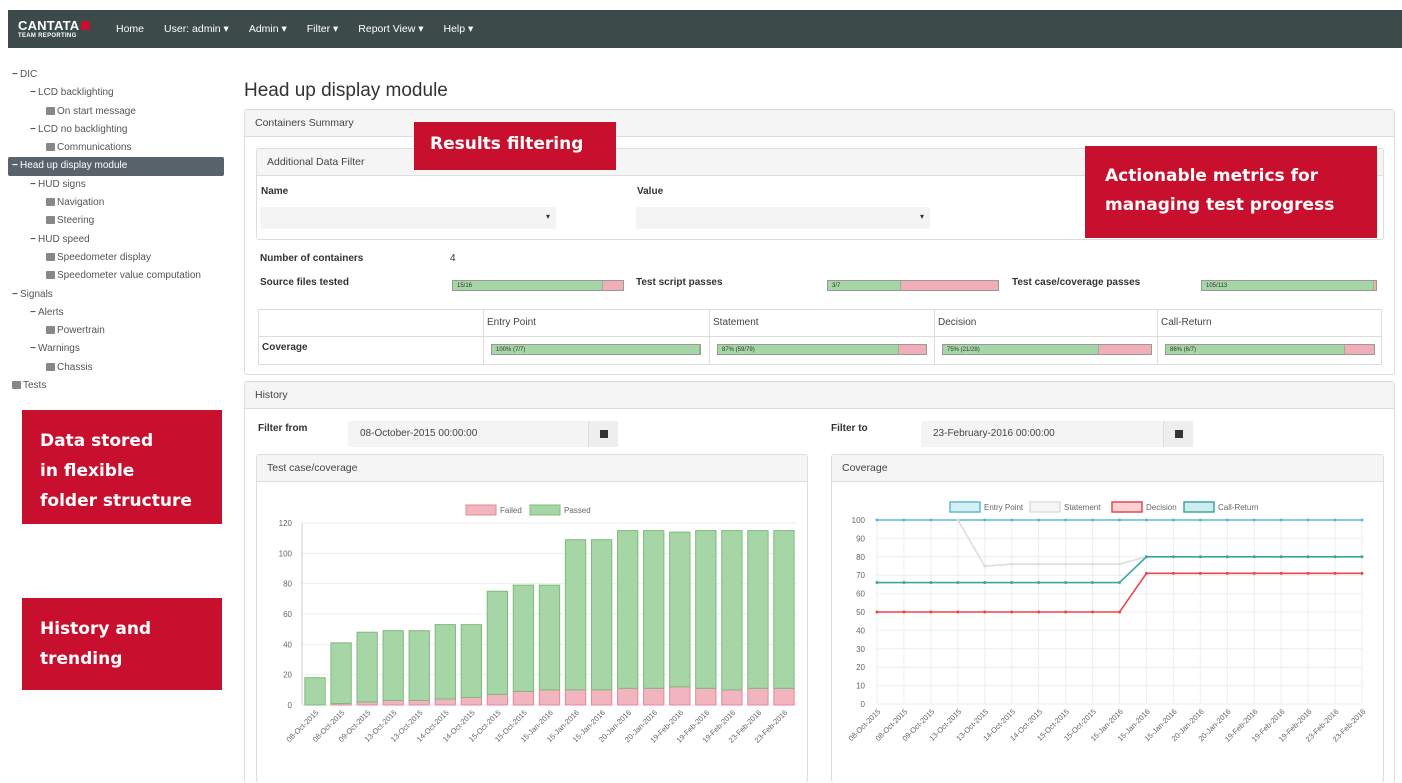 This screenshot has width=1402, height=783. Describe the element at coordinates (129, 276) in the screenshot. I see `tree-node-label: Speedometer value computation` at that location.